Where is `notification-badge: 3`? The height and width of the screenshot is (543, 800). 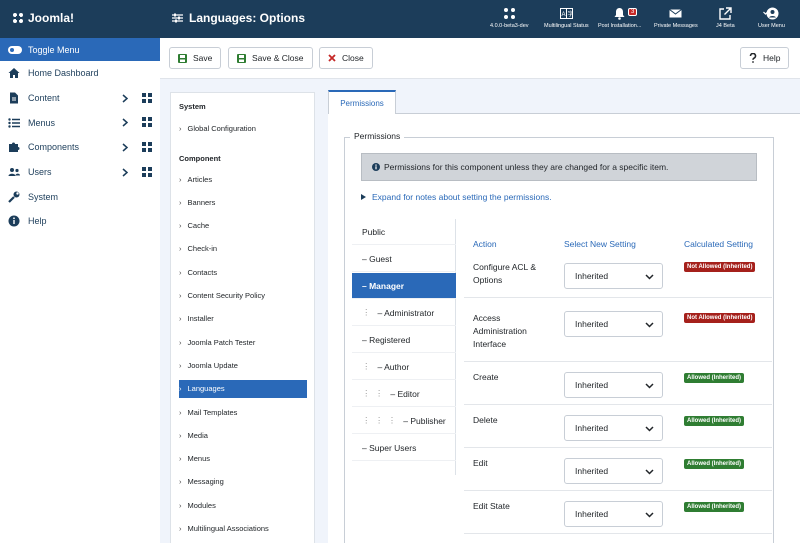
notification-badge: 3 is located at coordinates (633, 12).